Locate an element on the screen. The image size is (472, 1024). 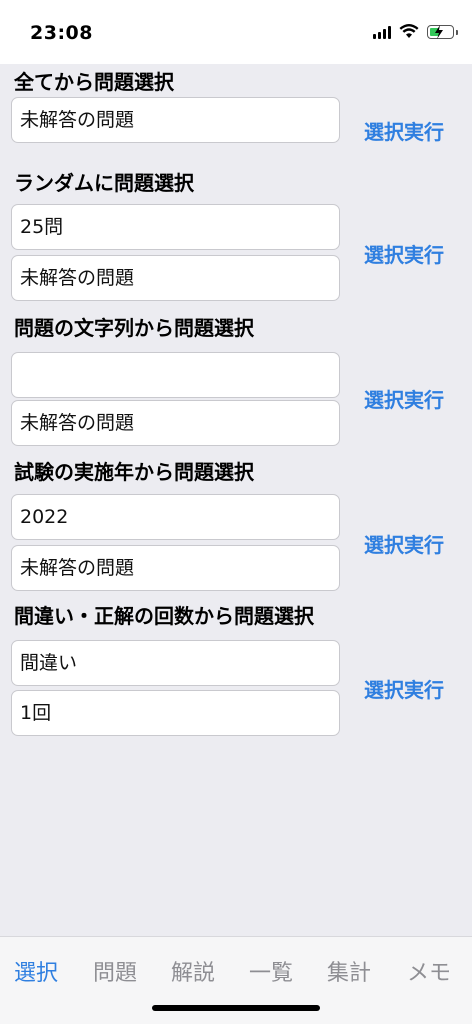
battery-charging-icon is located at coordinates (442, 31).